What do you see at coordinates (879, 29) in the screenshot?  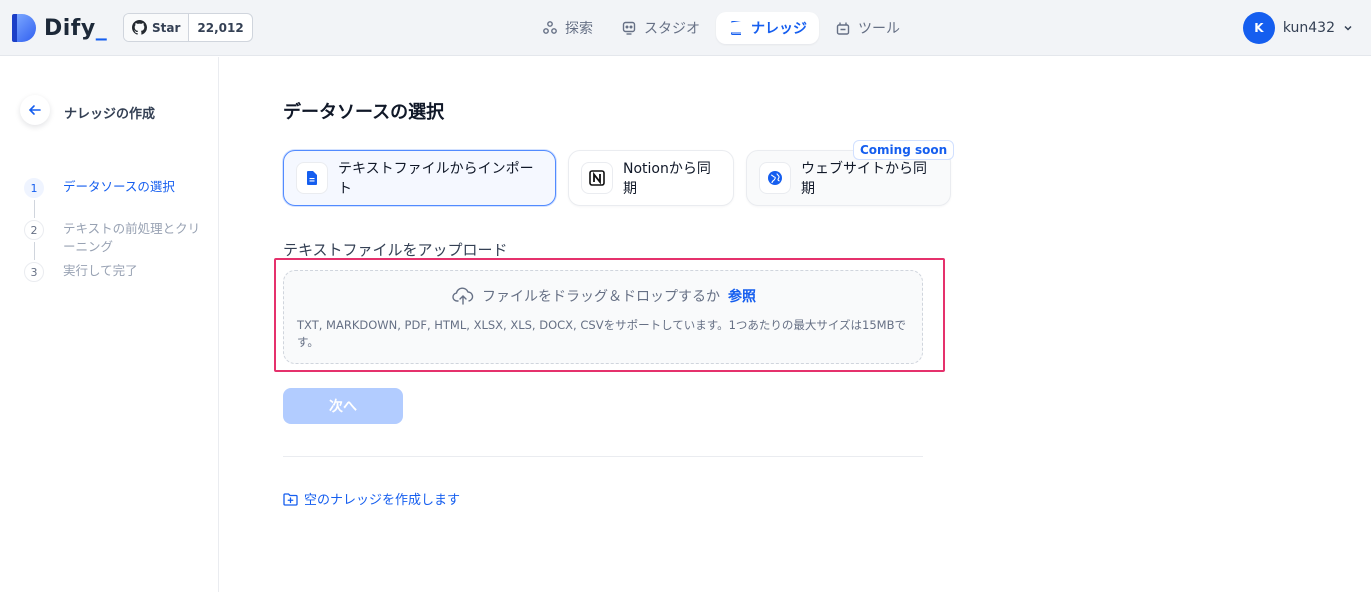 I see `nav-tools-label: ツール` at bounding box center [879, 29].